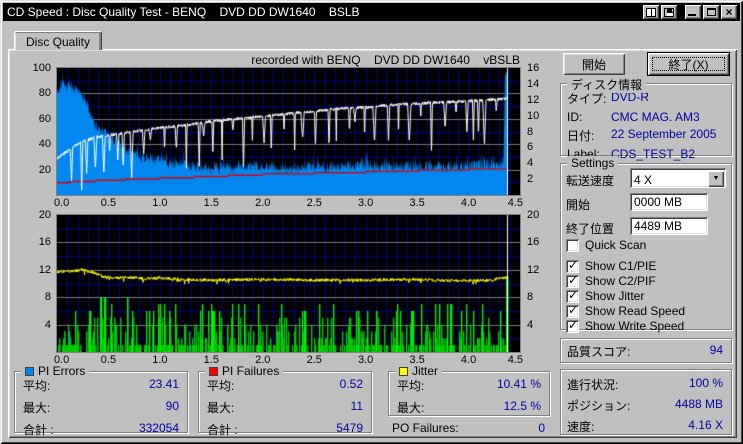 Image resolution: width=743 pixels, height=444 pixels. Describe the element at coordinates (594, 64) in the screenshot. I see `start-button: 開始` at that location.